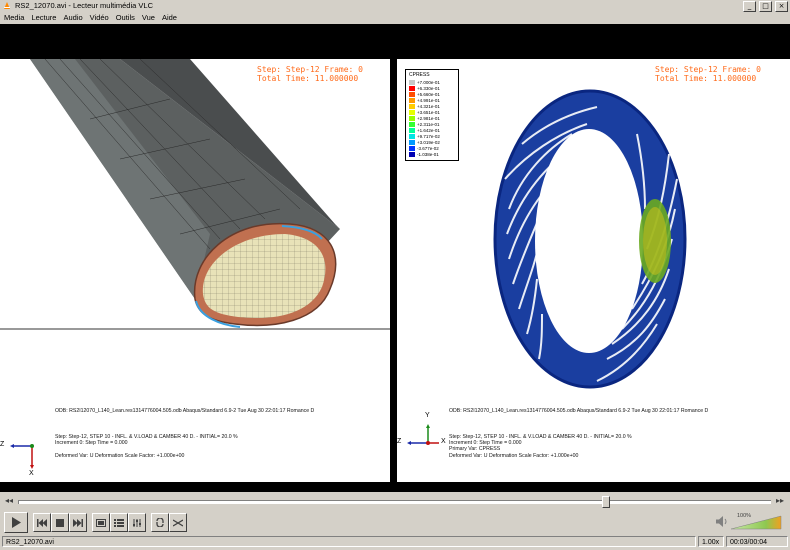 The image size is (790, 550). Describe the element at coordinates (475, 449) in the screenshot. I see `right-primary: Primary Var: CPRESS` at that location.